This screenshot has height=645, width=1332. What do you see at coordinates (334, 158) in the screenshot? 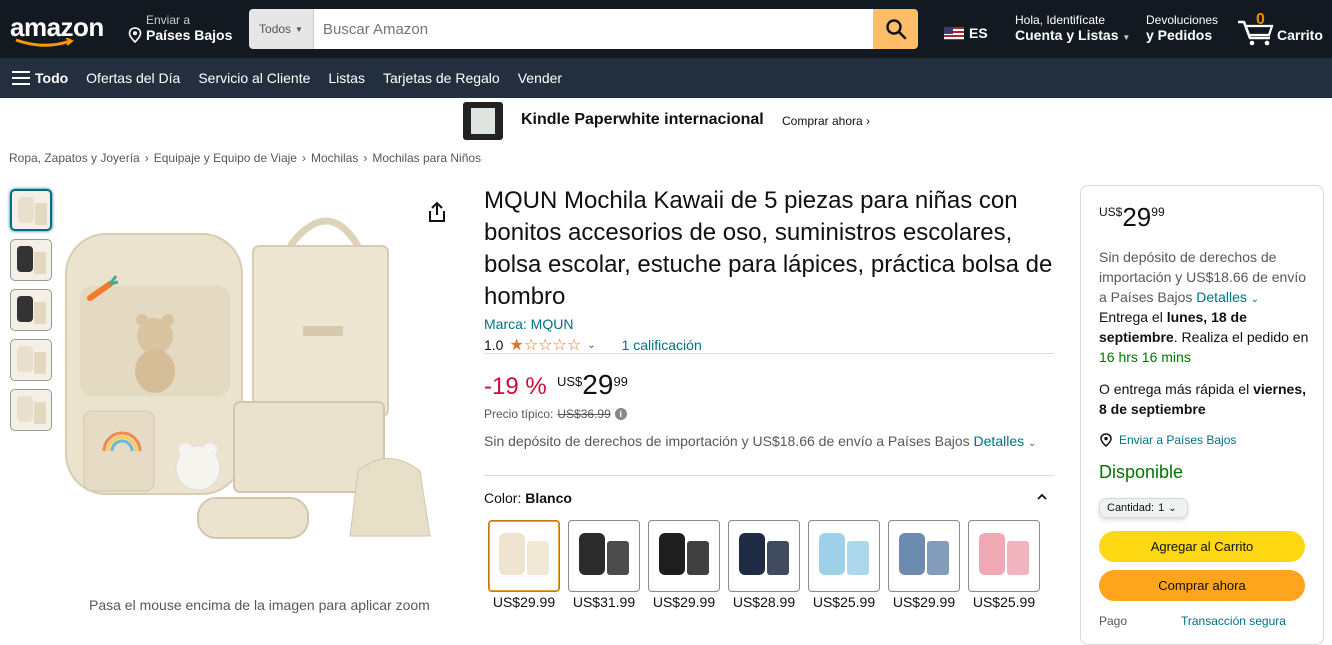
I see `breadcrumb-item: Mochilas` at bounding box center [334, 158].